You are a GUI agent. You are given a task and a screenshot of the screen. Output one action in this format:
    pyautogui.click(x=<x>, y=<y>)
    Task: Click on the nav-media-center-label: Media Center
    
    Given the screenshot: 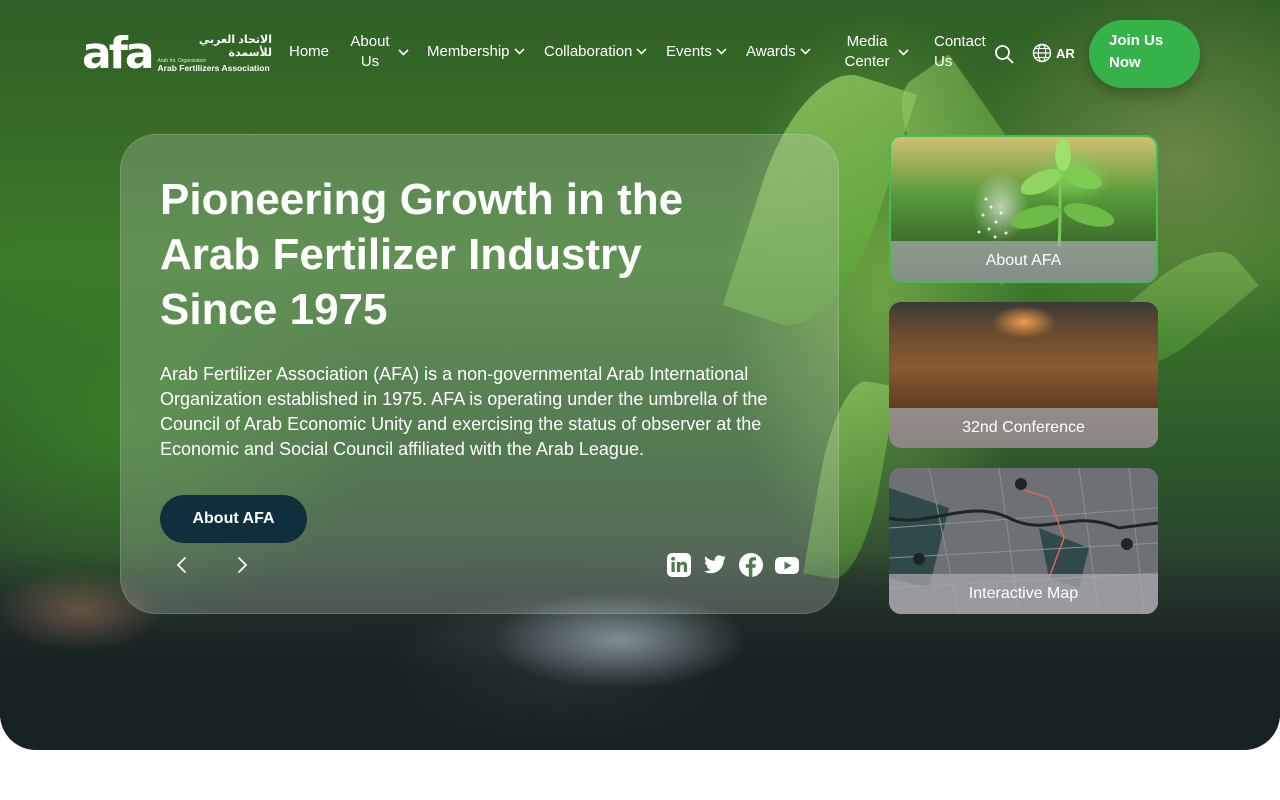 What is the action you would take?
    pyautogui.click(x=867, y=52)
    